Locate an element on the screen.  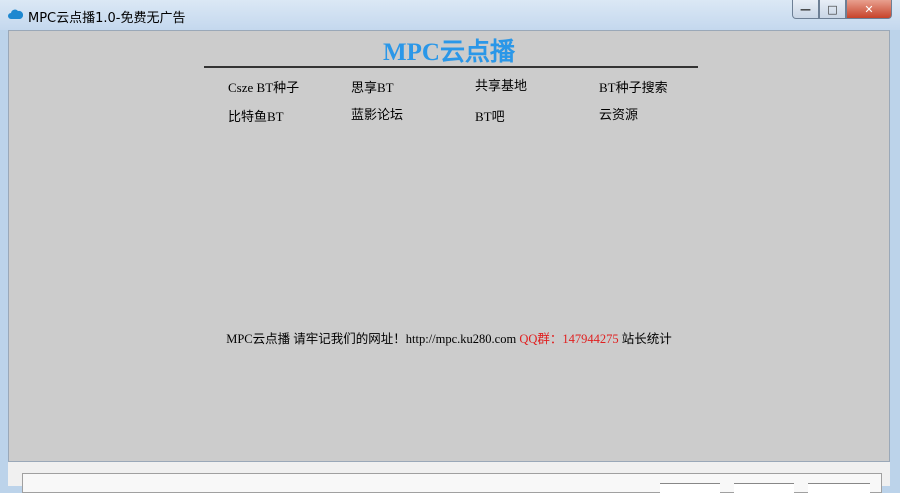
title-bar: MPC云点播1.0-免费无广告 — □ ✕ is located at coordinates (450, 15).